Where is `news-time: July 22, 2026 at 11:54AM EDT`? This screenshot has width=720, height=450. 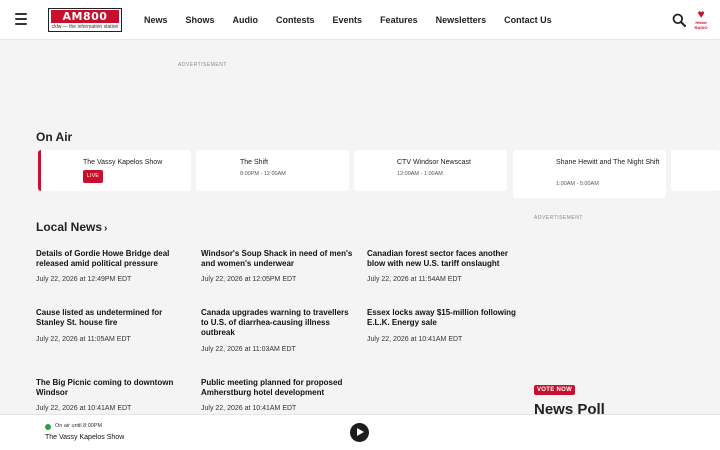 news-time: July 22, 2026 at 11:54AM EDT is located at coordinates (414, 279).